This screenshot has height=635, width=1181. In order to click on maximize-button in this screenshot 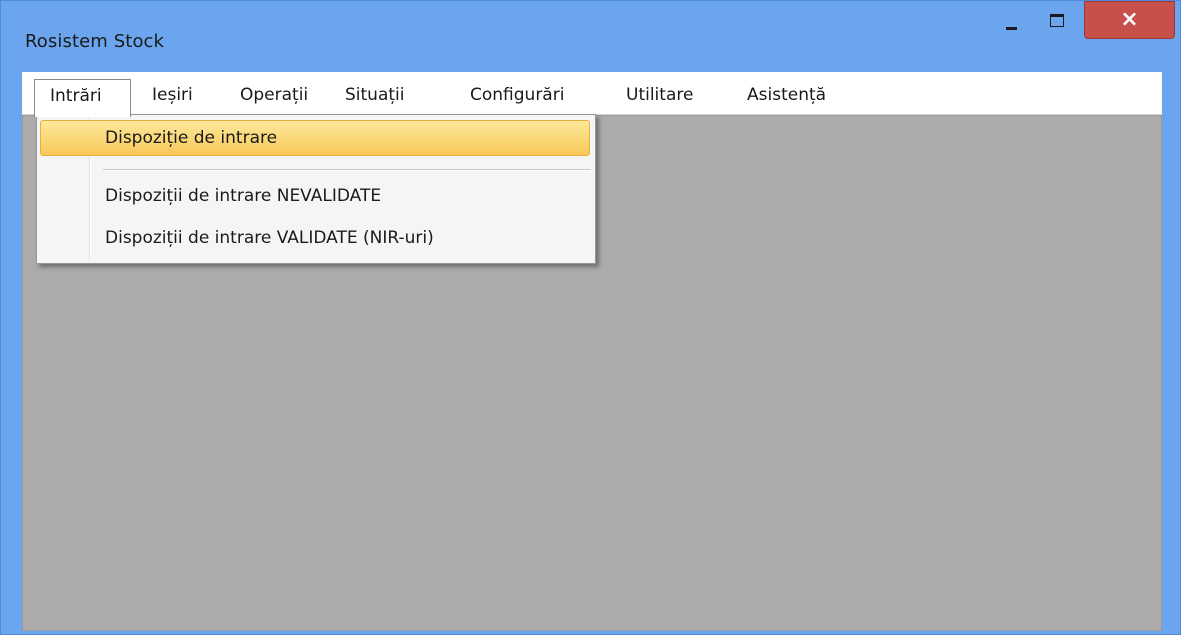, I will do `click(1057, 21)`.